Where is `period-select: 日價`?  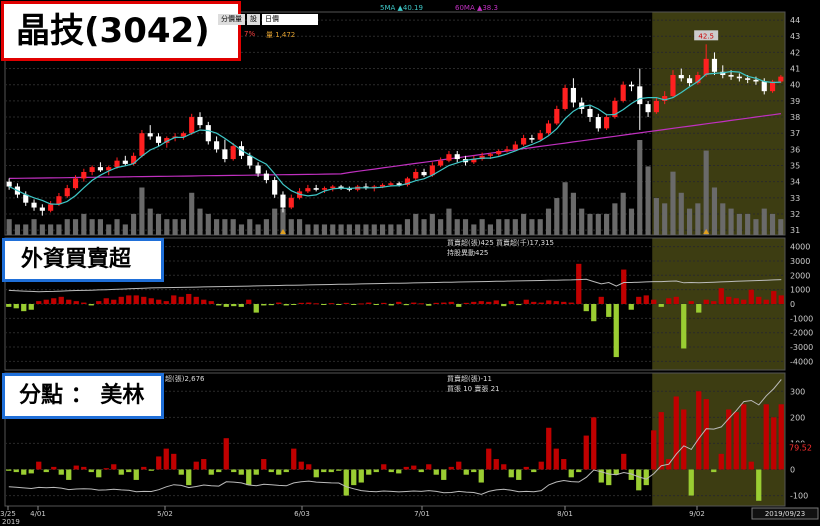
period-select: 日價 is located at coordinates (290, 19).